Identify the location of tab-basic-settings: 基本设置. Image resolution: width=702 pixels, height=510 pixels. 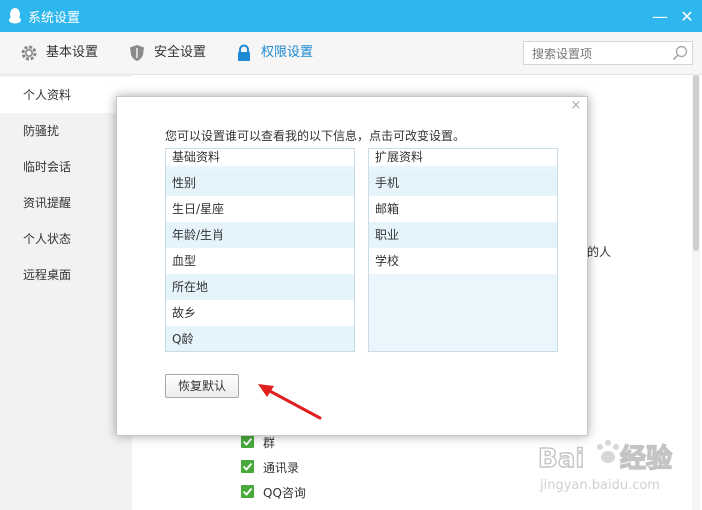
(60, 53).